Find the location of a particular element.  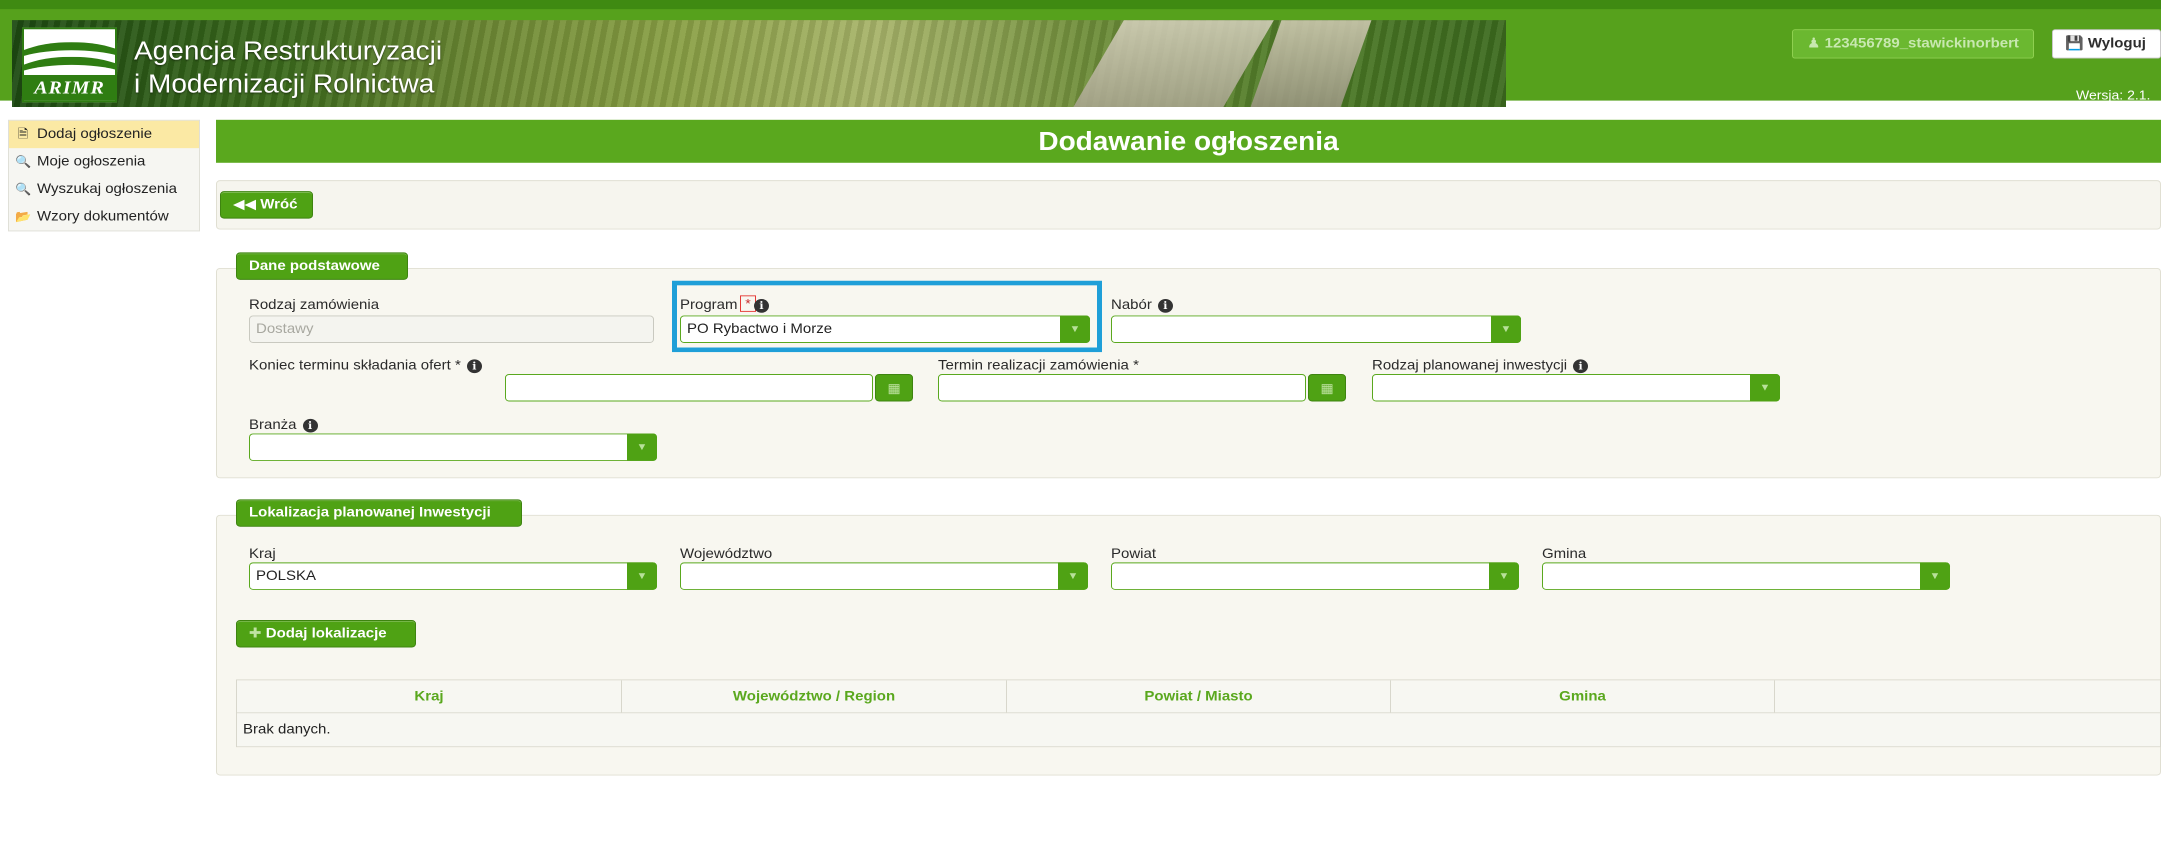

kraj-label: Kraj is located at coordinates (262, 553).